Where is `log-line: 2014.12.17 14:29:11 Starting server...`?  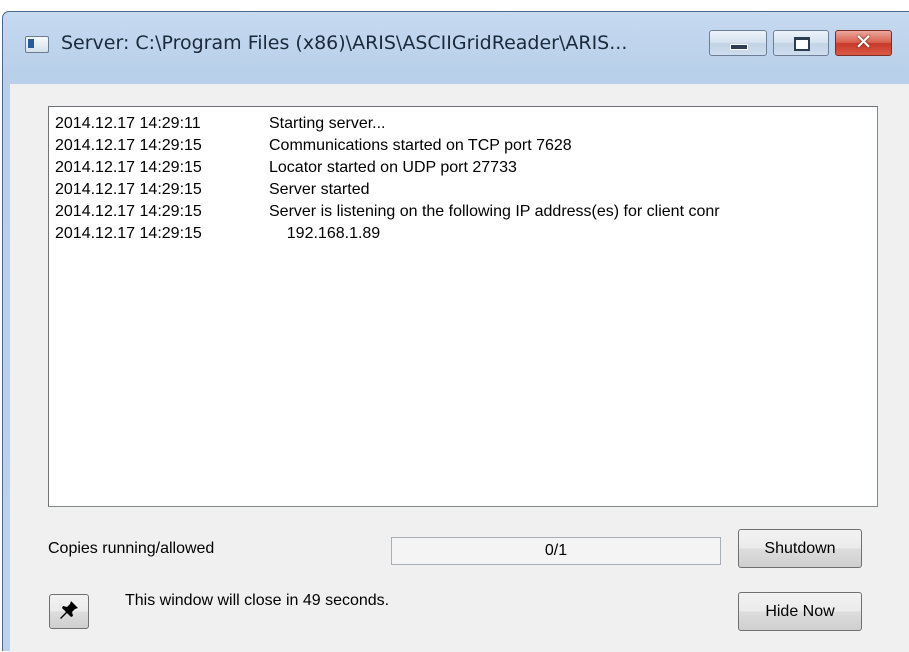 log-line: 2014.12.17 14:29:11 Starting server... is located at coordinates (220, 124).